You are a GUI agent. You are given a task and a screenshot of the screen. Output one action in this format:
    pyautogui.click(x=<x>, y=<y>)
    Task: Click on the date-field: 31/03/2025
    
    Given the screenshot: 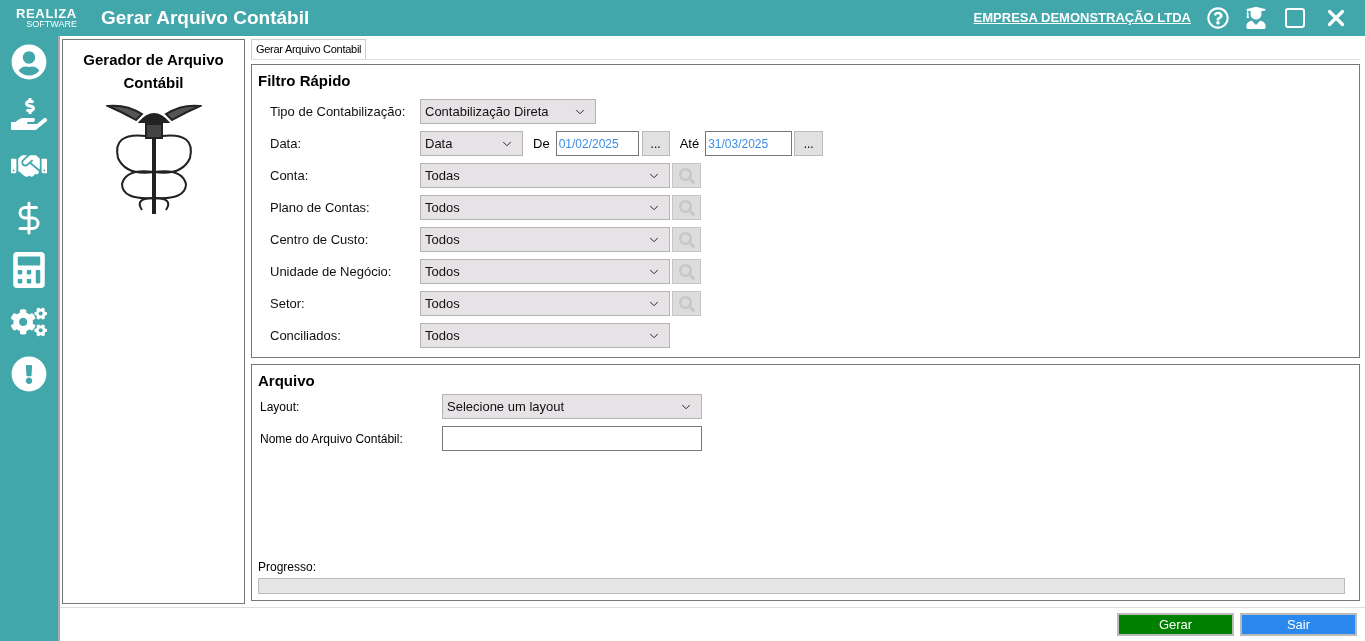 What is the action you would take?
    pyautogui.click(x=749, y=143)
    